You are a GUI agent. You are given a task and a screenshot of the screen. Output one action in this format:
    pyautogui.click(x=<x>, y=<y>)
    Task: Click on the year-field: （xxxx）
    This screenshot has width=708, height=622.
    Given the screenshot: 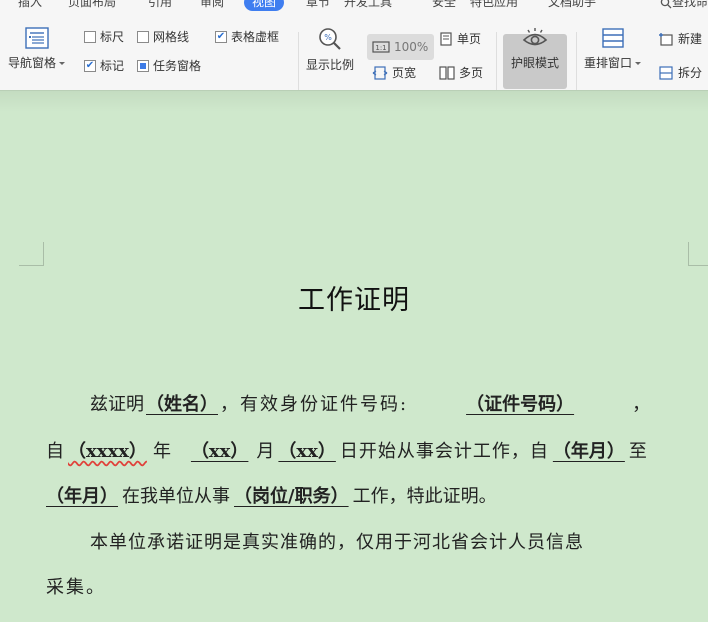 What is the action you would take?
    pyautogui.click(x=107, y=451)
    